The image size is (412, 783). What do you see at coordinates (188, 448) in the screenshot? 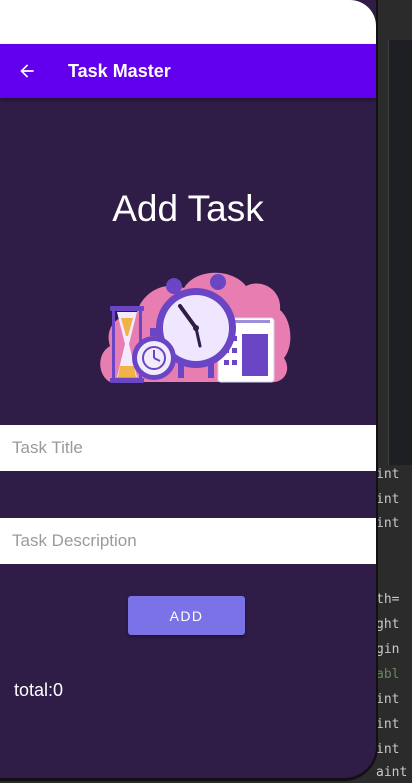
I see `task-title-input` at bounding box center [188, 448].